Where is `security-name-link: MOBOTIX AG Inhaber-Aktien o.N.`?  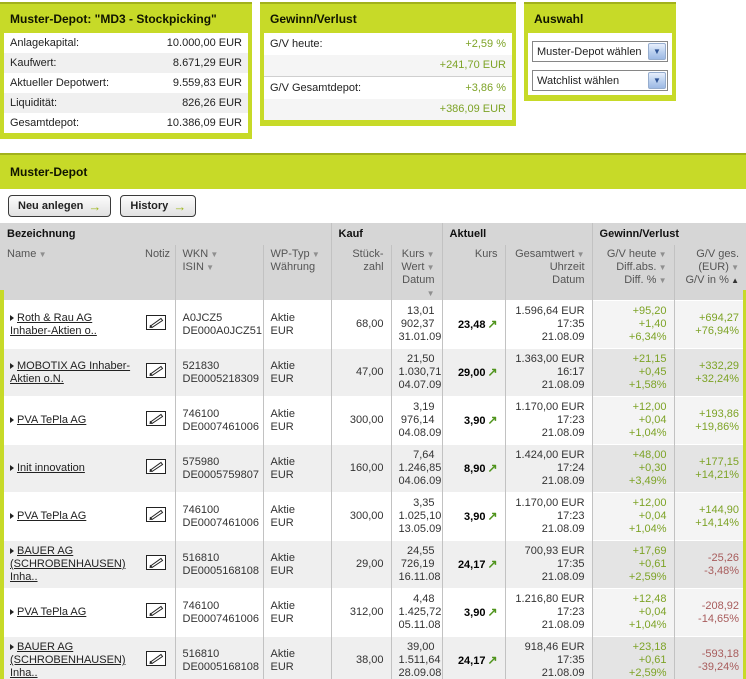
security-name-link: MOBOTIX AG Inhaber-Aktien o.N. is located at coordinates (70, 372).